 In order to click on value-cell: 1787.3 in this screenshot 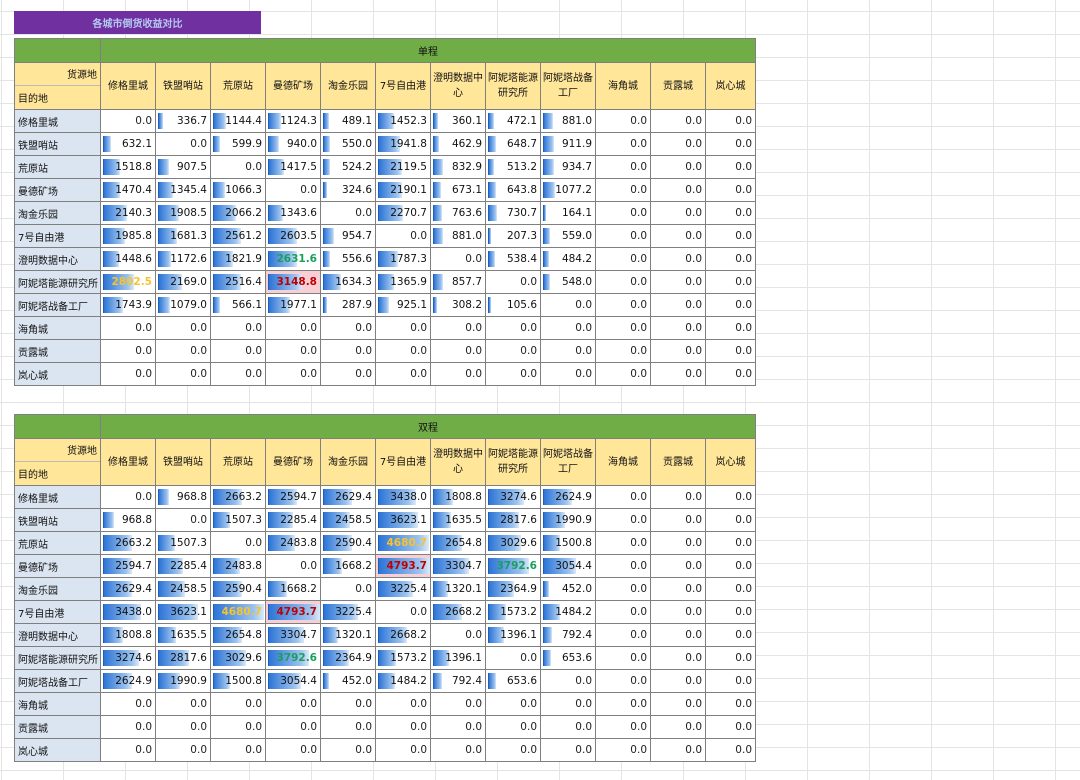, I will do `click(403, 259)`.